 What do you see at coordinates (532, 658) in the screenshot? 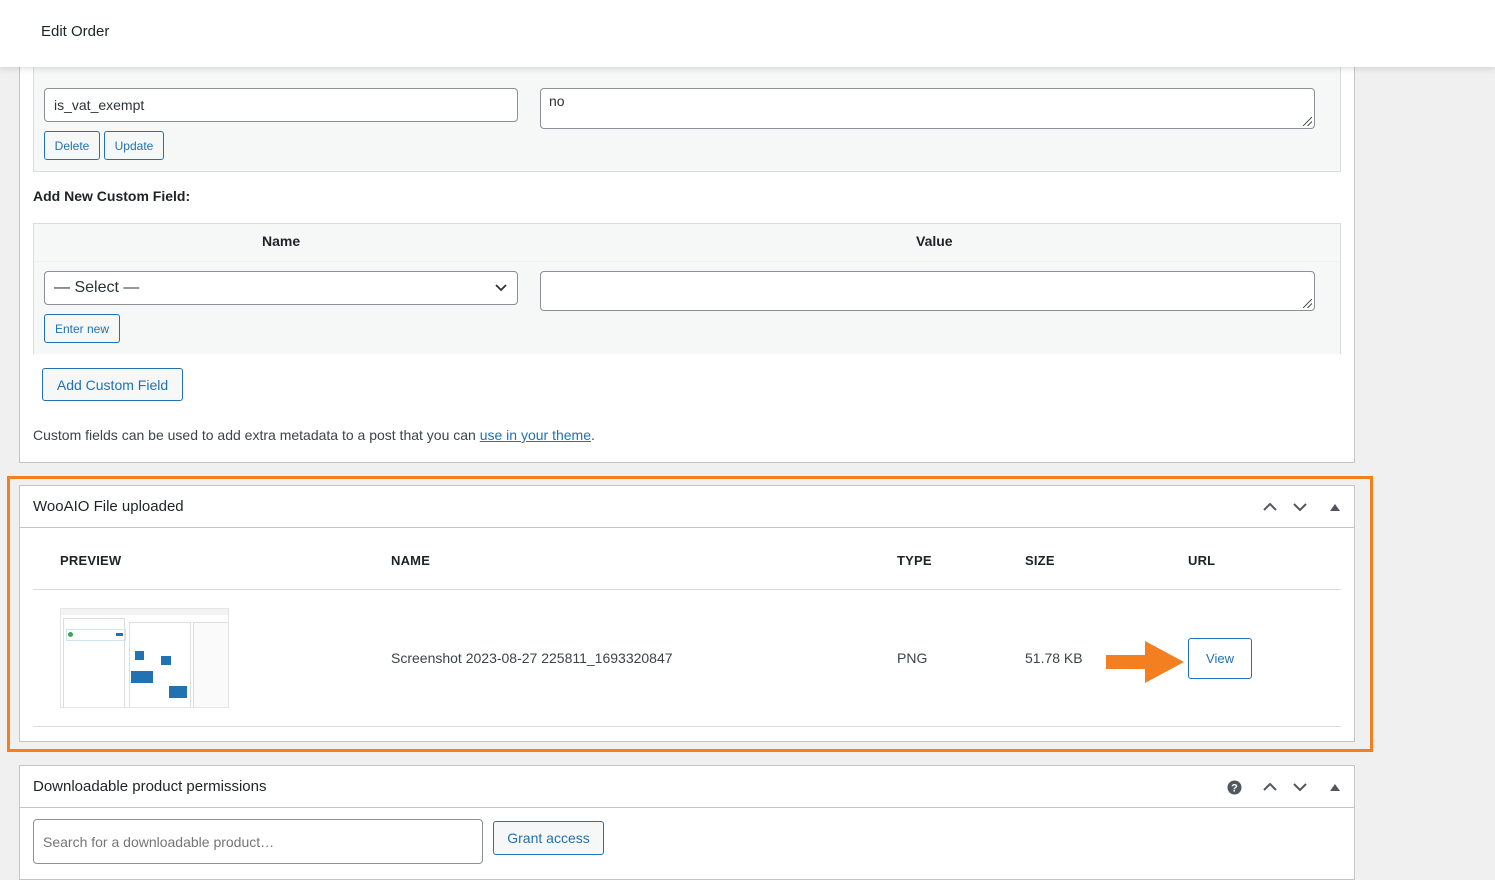
I see `file-name: Screenshot 2023-08-27 225811_1693320847` at bounding box center [532, 658].